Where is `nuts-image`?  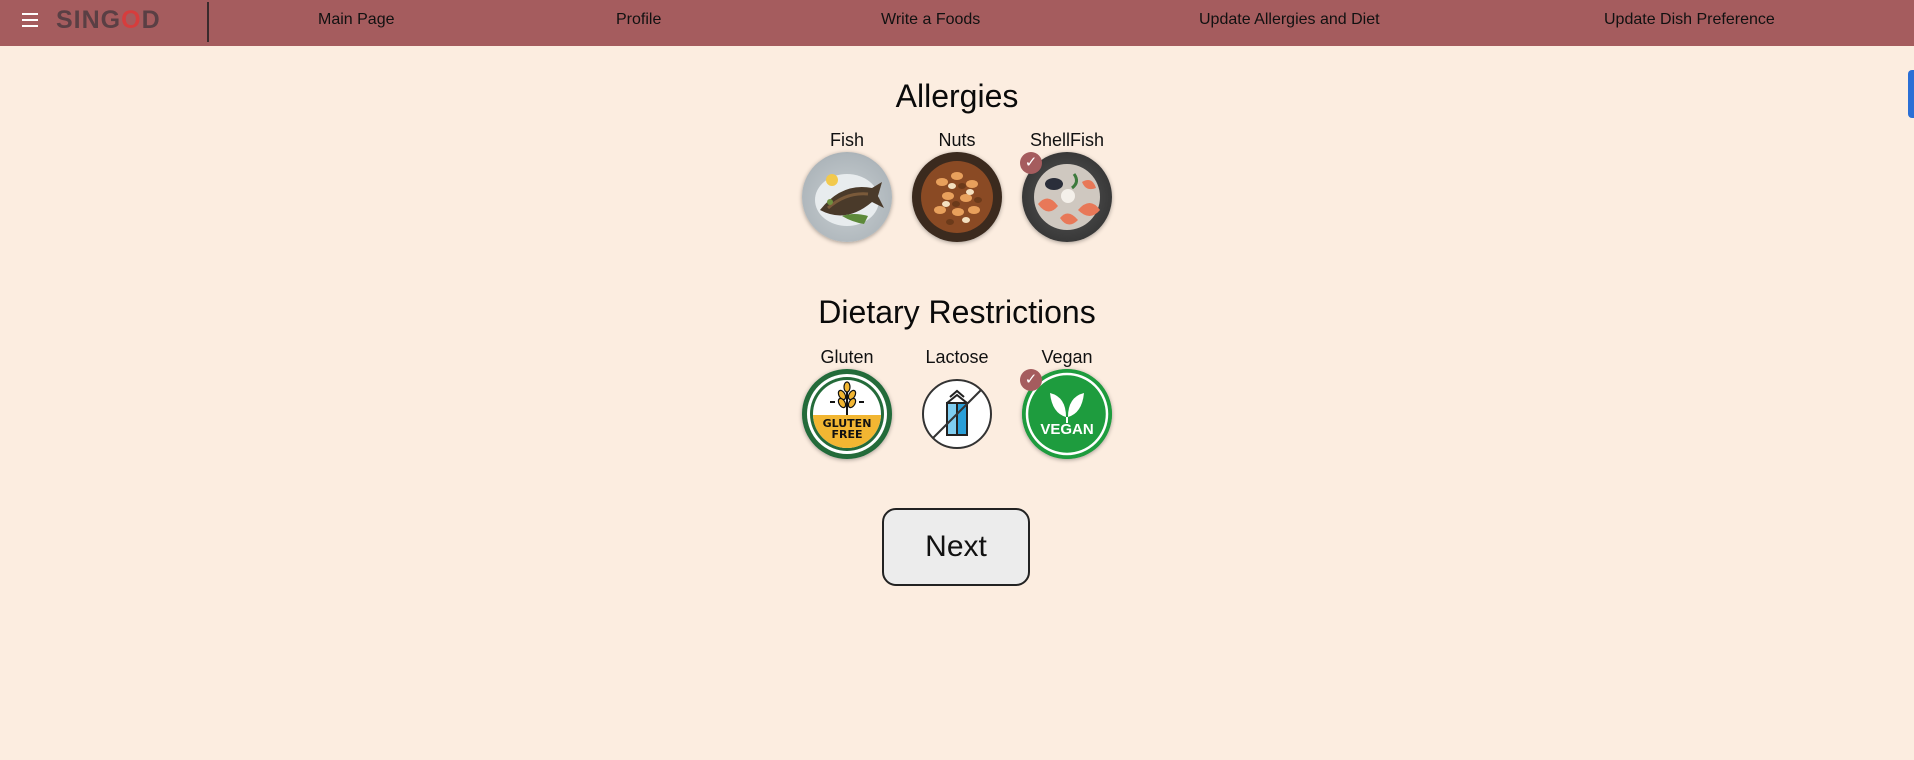 nuts-image is located at coordinates (957, 197).